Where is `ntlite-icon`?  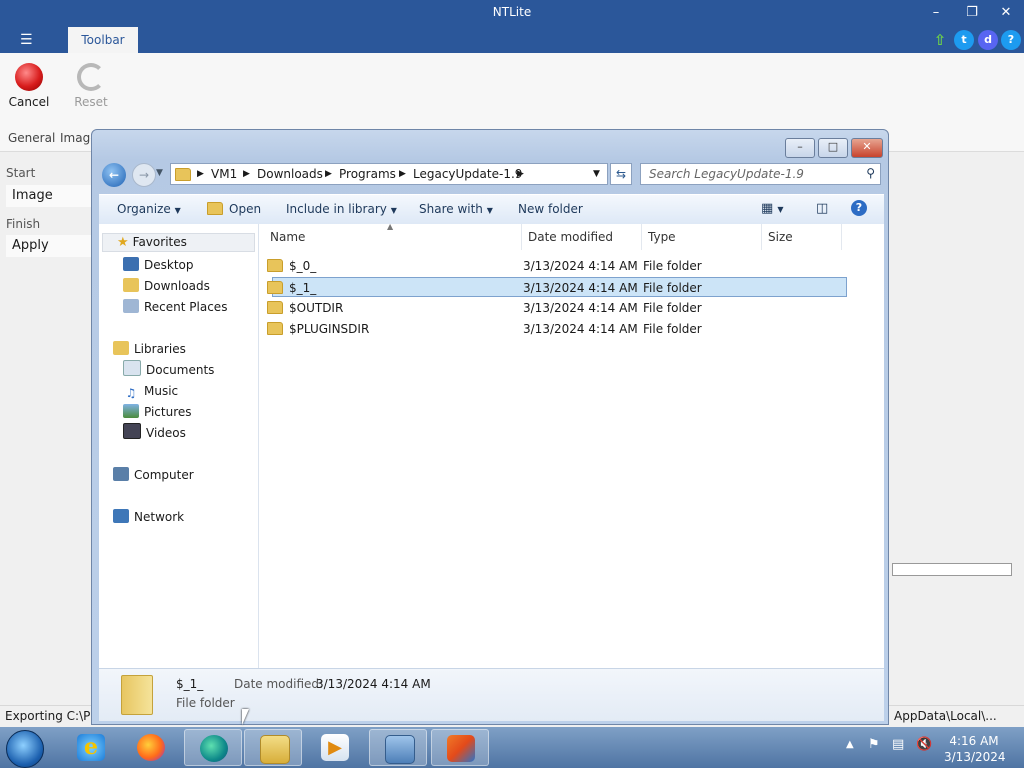
ntlite-icon is located at coordinates (461, 748).